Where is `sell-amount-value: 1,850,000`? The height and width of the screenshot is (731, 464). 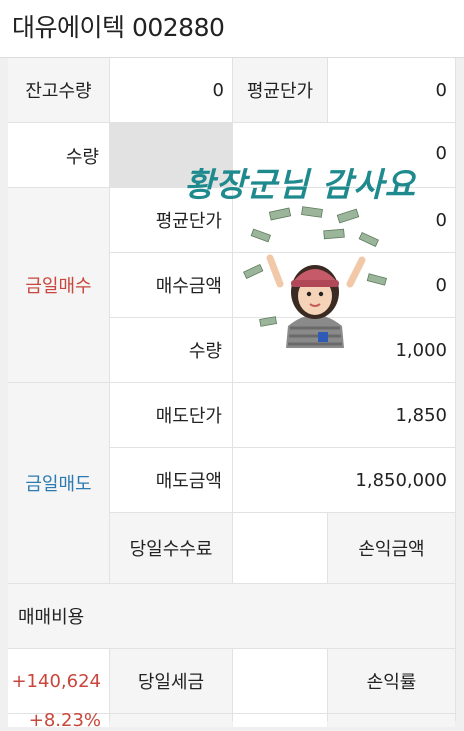 sell-amount-value: 1,850,000 is located at coordinates (344, 480).